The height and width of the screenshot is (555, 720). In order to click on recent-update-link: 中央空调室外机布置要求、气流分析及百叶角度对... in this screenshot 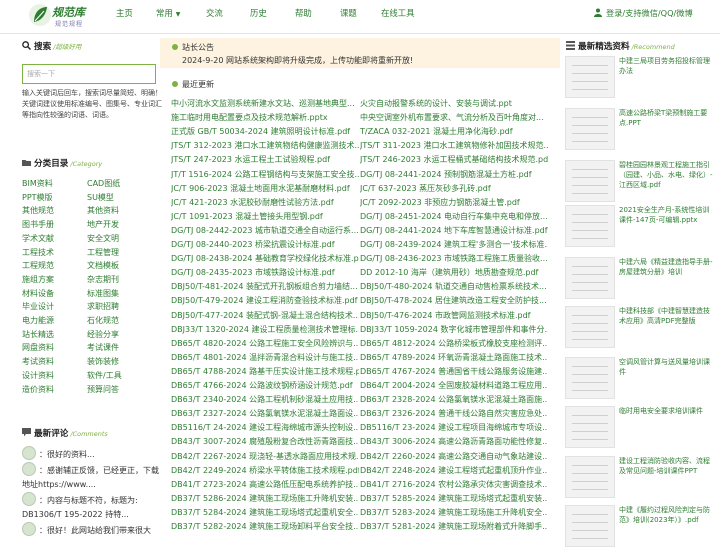, I will do `click(454, 117)`.